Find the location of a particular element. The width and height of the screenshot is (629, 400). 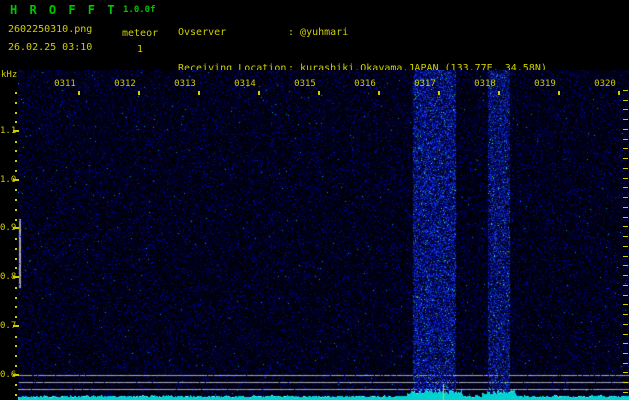

freq-tick-label: 1.1 is located at coordinates (8, 131).